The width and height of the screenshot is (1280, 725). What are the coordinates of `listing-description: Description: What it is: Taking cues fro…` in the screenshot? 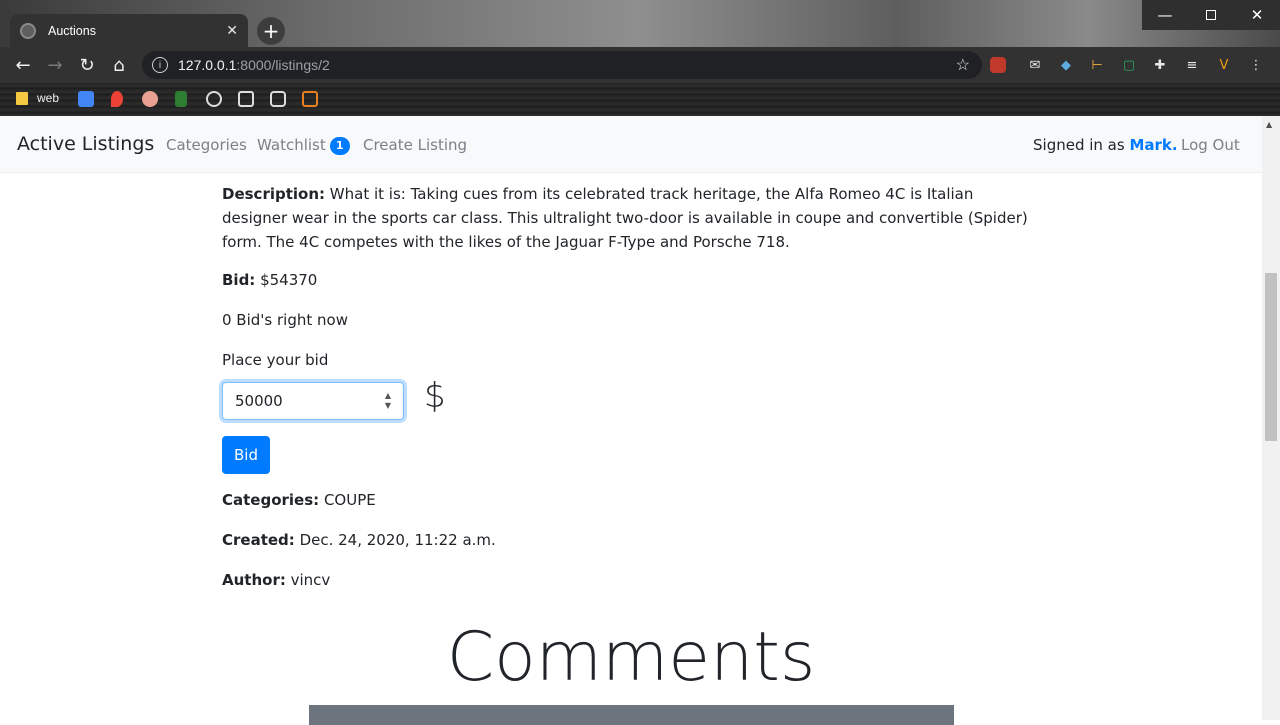 It's located at (632, 218).